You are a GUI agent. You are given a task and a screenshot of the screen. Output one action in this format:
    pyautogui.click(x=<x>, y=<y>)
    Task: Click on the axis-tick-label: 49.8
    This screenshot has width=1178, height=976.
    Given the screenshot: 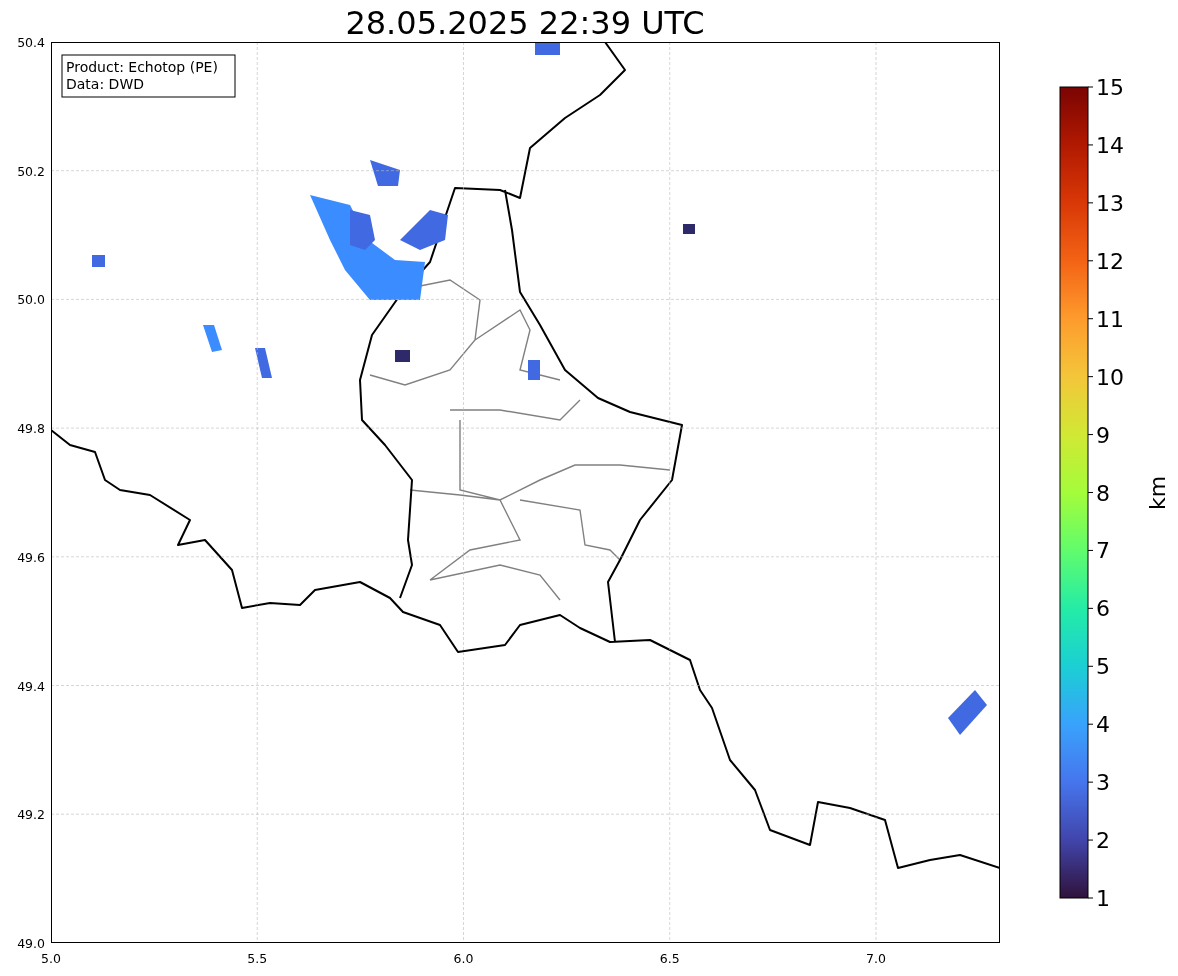 What is the action you would take?
    pyautogui.click(x=31, y=429)
    